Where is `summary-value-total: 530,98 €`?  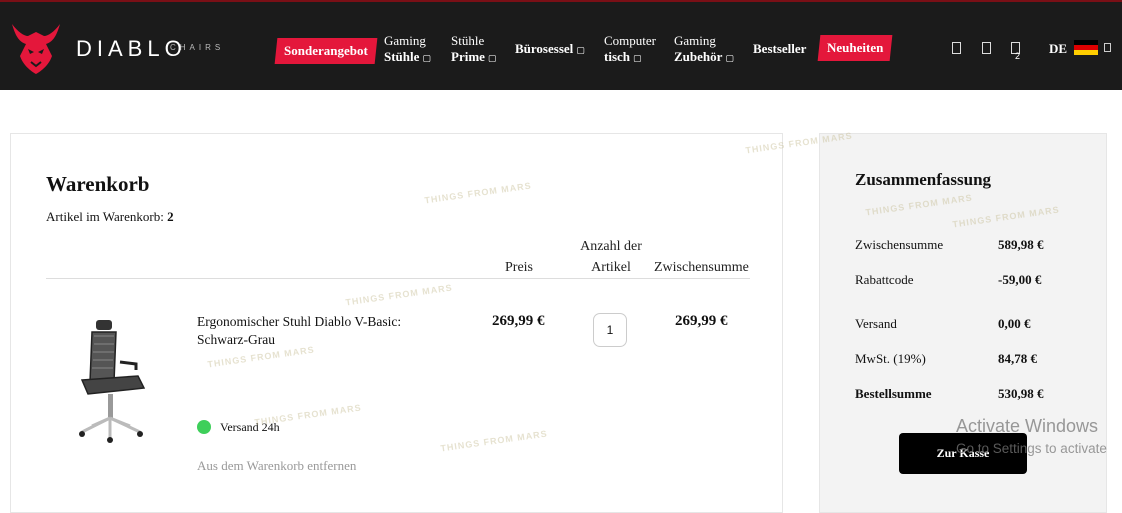 summary-value-total: 530,98 € is located at coordinates (1021, 393).